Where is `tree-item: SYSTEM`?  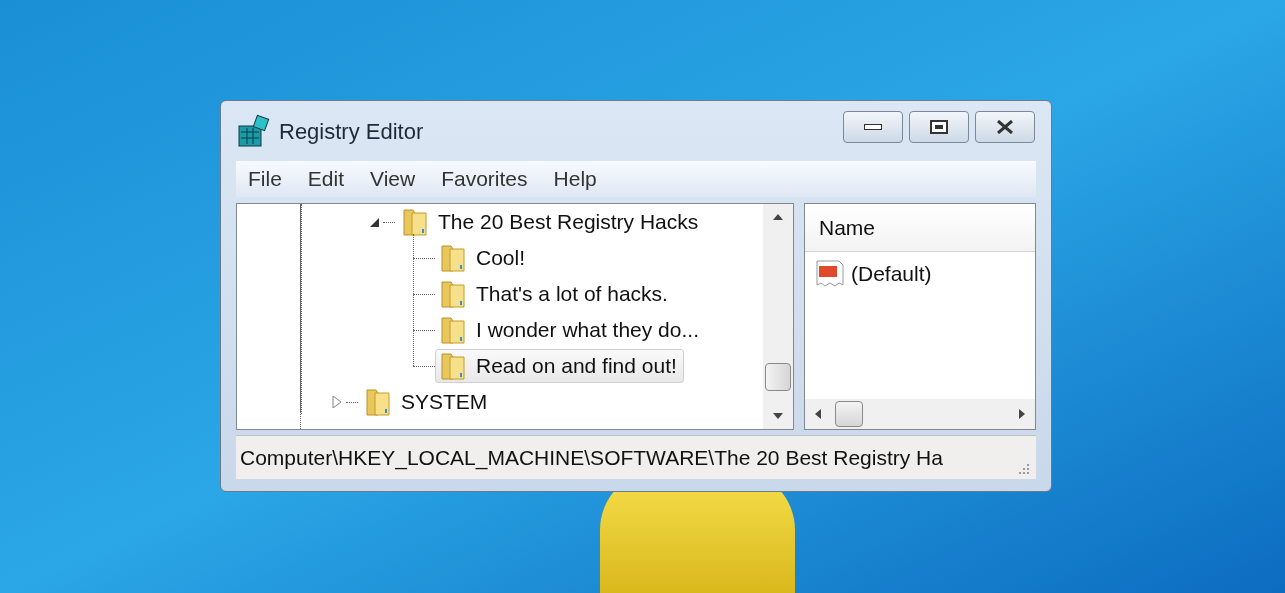 tree-item: SYSTEM is located at coordinates (427, 402).